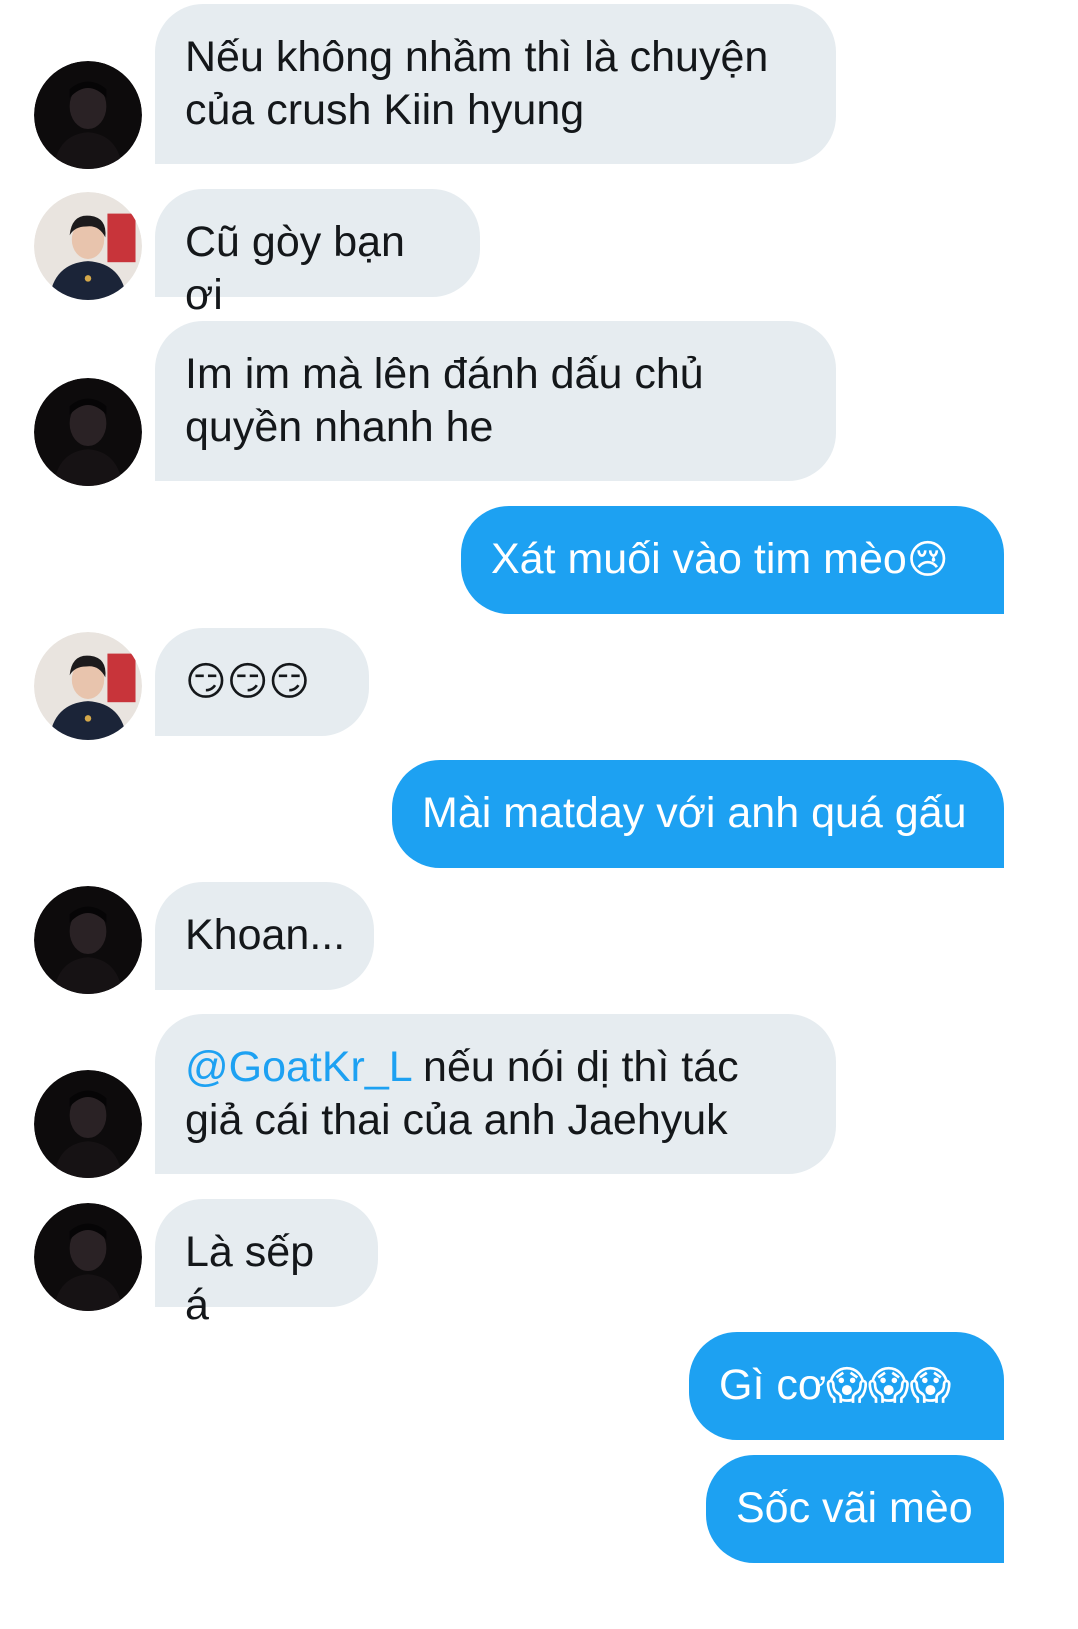 The width and height of the screenshot is (1078, 1629). I want to click on message-text: Sốc vãi mèo, so click(854, 1508).